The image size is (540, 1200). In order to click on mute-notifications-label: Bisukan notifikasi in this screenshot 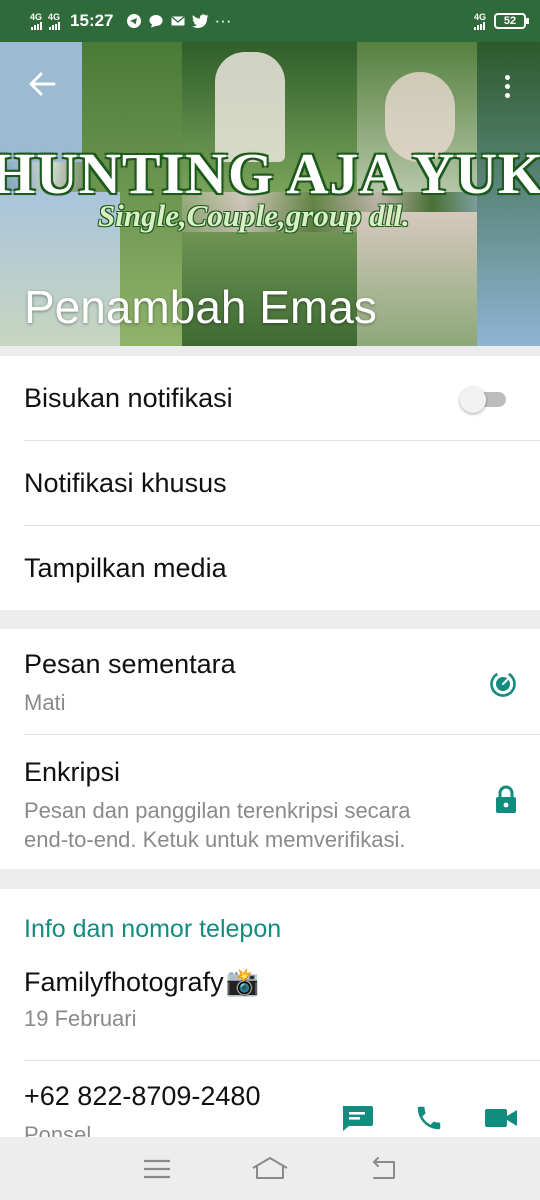, I will do `click(128, 398)`.